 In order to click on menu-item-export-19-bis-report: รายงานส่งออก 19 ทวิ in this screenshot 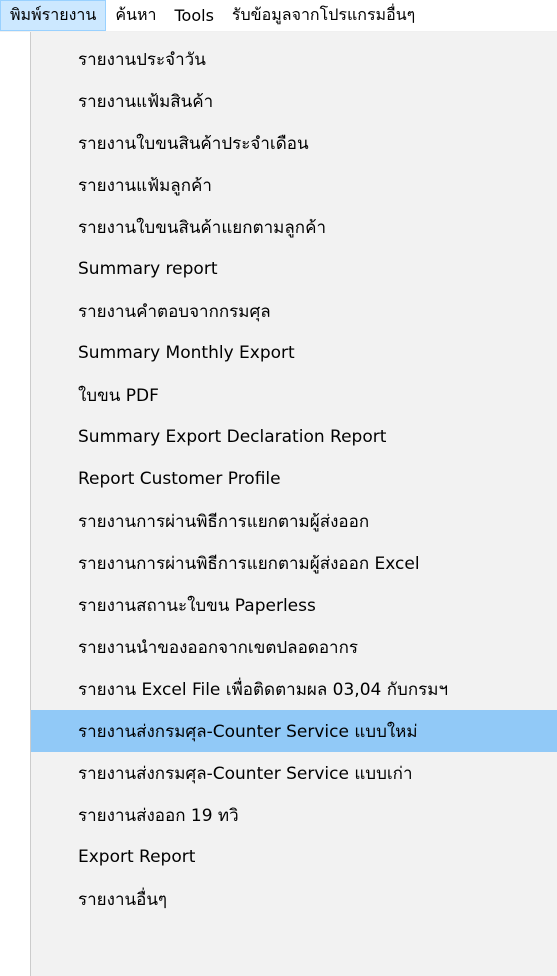, I will do `click(294, 815)`.